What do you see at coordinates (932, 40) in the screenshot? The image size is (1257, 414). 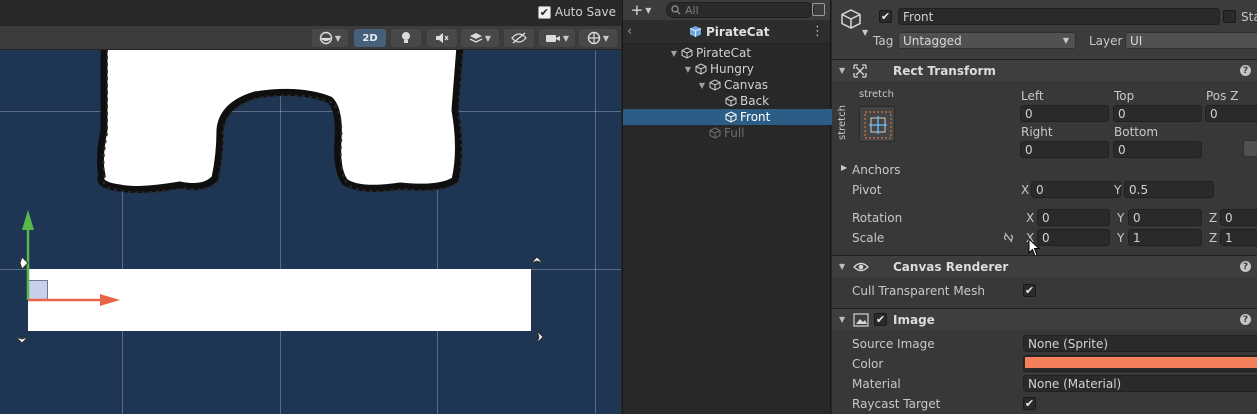 I see `tag-value: Untagged` at bounding box center [932, 40].